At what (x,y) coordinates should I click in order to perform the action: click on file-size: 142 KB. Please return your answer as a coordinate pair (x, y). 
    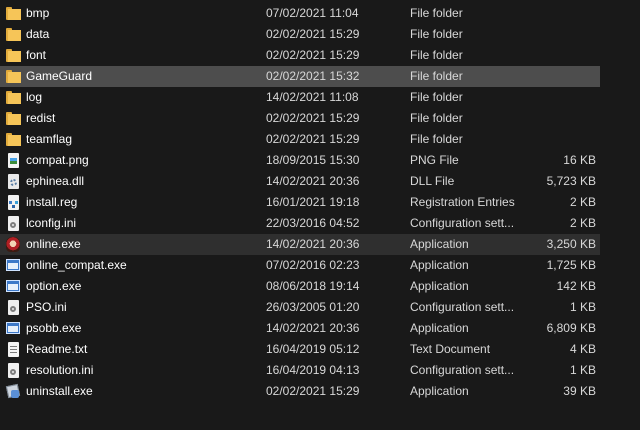
    Looking at the image, I should click on (576, 286).